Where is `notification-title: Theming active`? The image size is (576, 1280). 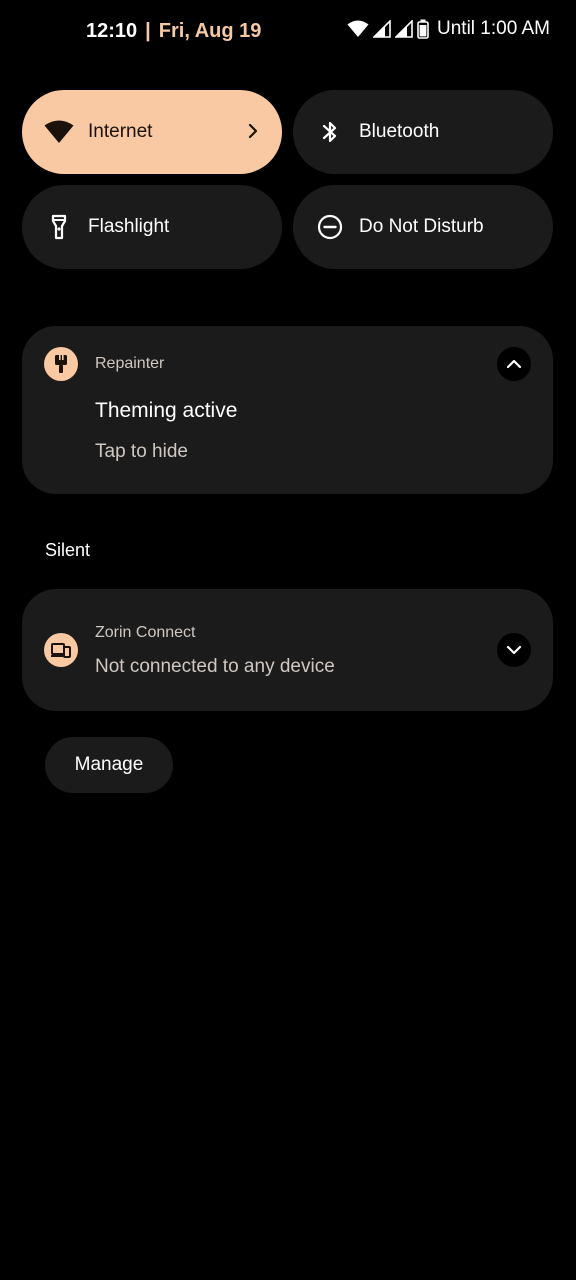 notification-title: Theming active is located at coordinates (166, 410).